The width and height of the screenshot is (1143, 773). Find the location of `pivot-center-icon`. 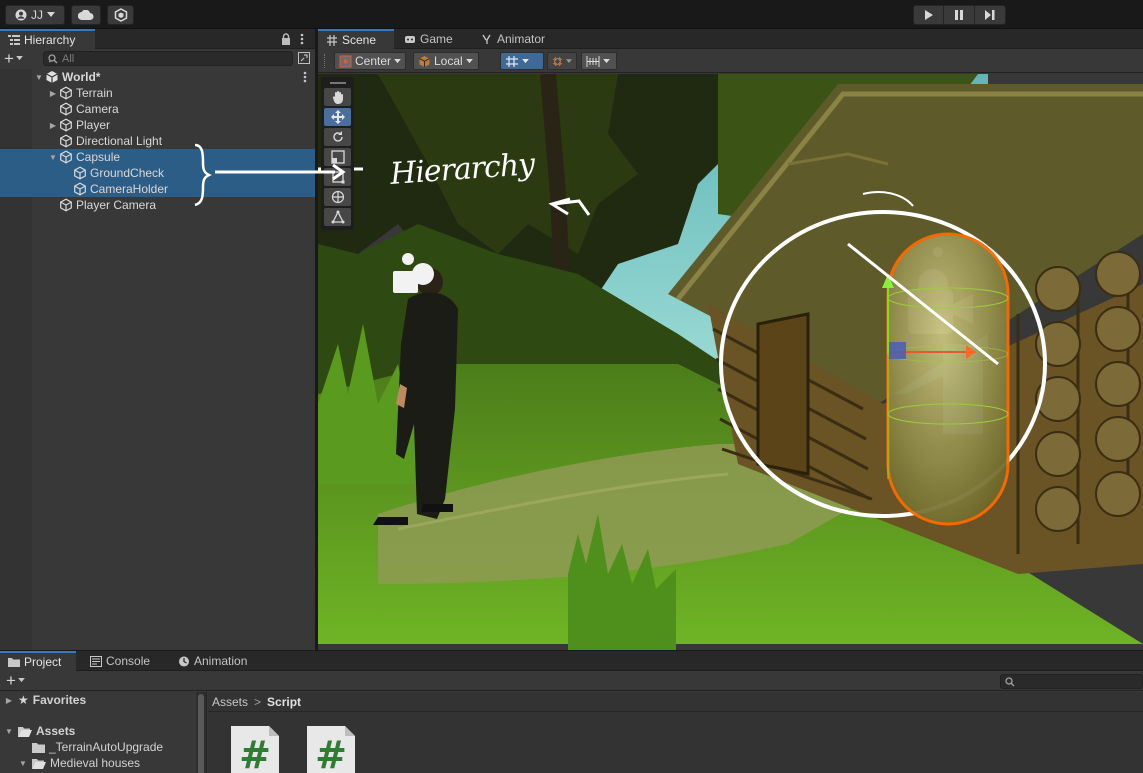

pivot-center-icon is located at coordinates (345, 61).